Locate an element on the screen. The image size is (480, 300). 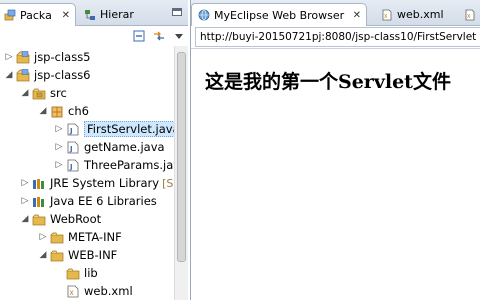
tree-item-label: lib is located at coordinates (91, 273).